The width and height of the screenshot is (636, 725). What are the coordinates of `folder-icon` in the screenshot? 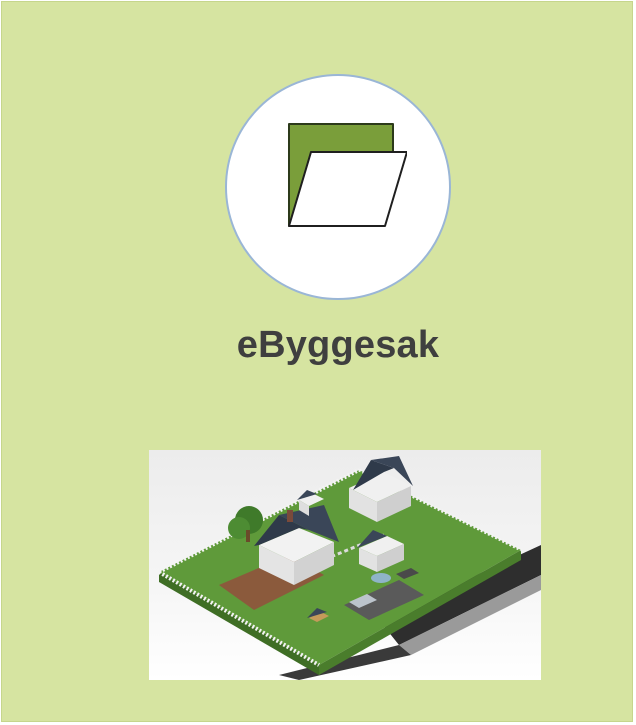 It's located at (347, 175).